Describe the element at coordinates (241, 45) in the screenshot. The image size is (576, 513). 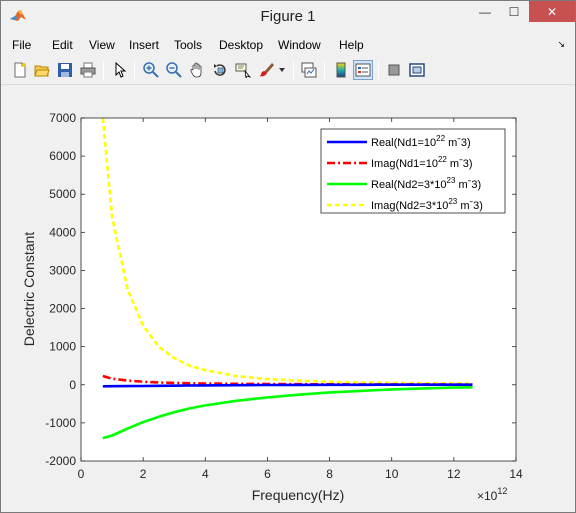
I see `menu-desktop: Desktop` at that location.